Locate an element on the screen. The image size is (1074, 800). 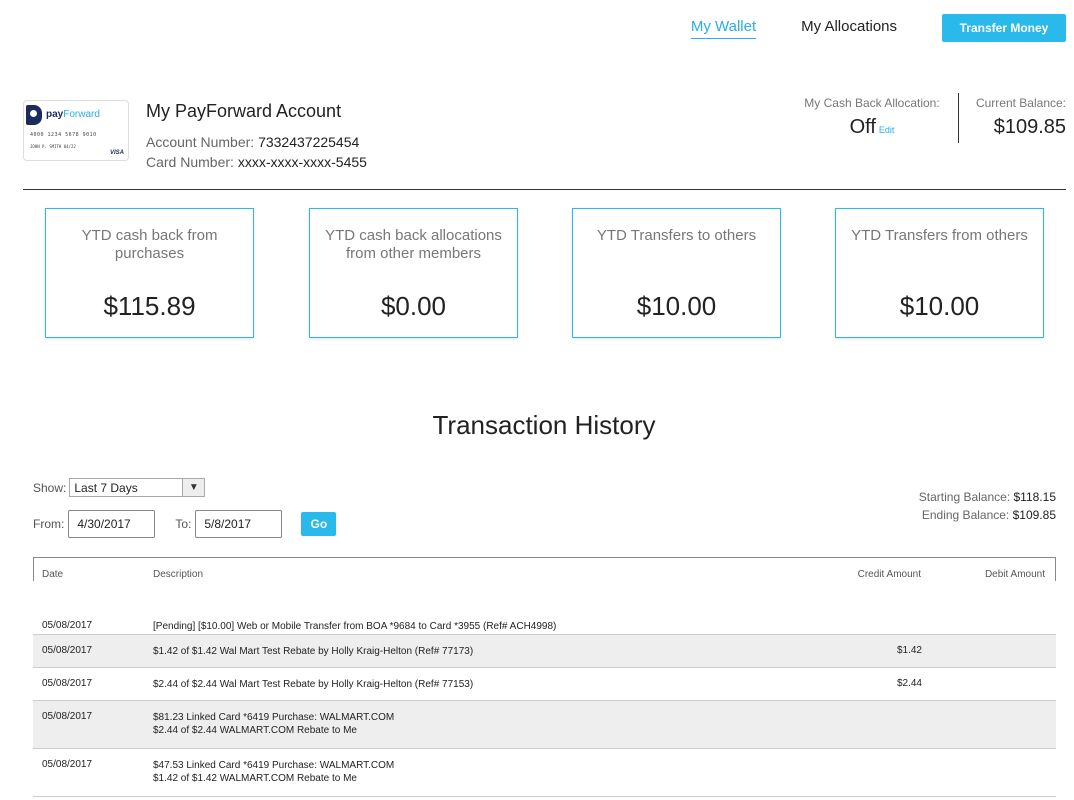
card-printed-name: JOHN P. SMITH 04/22 is located at coordinates (53, 146).